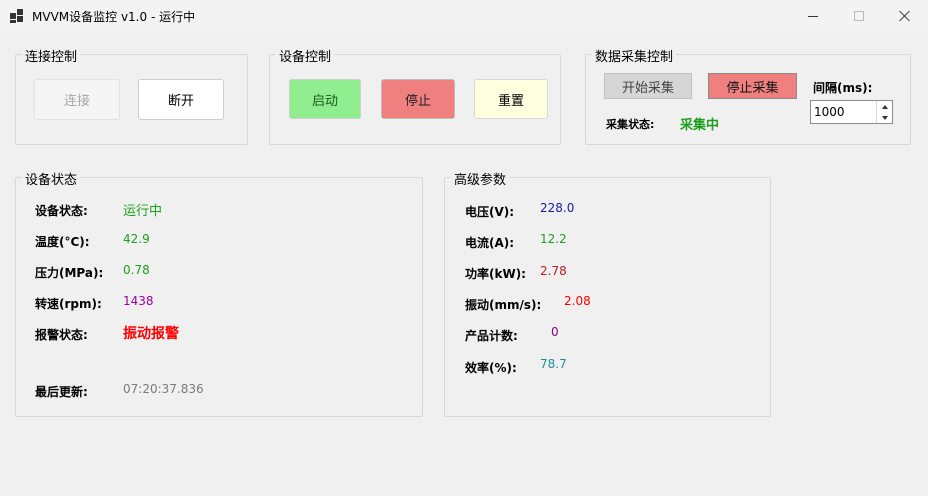  What do you see at coordinates (634, 55) in the screenshot?
I see `acquisition-group-title: 数据采集控制` at bounding box center [634, 55].